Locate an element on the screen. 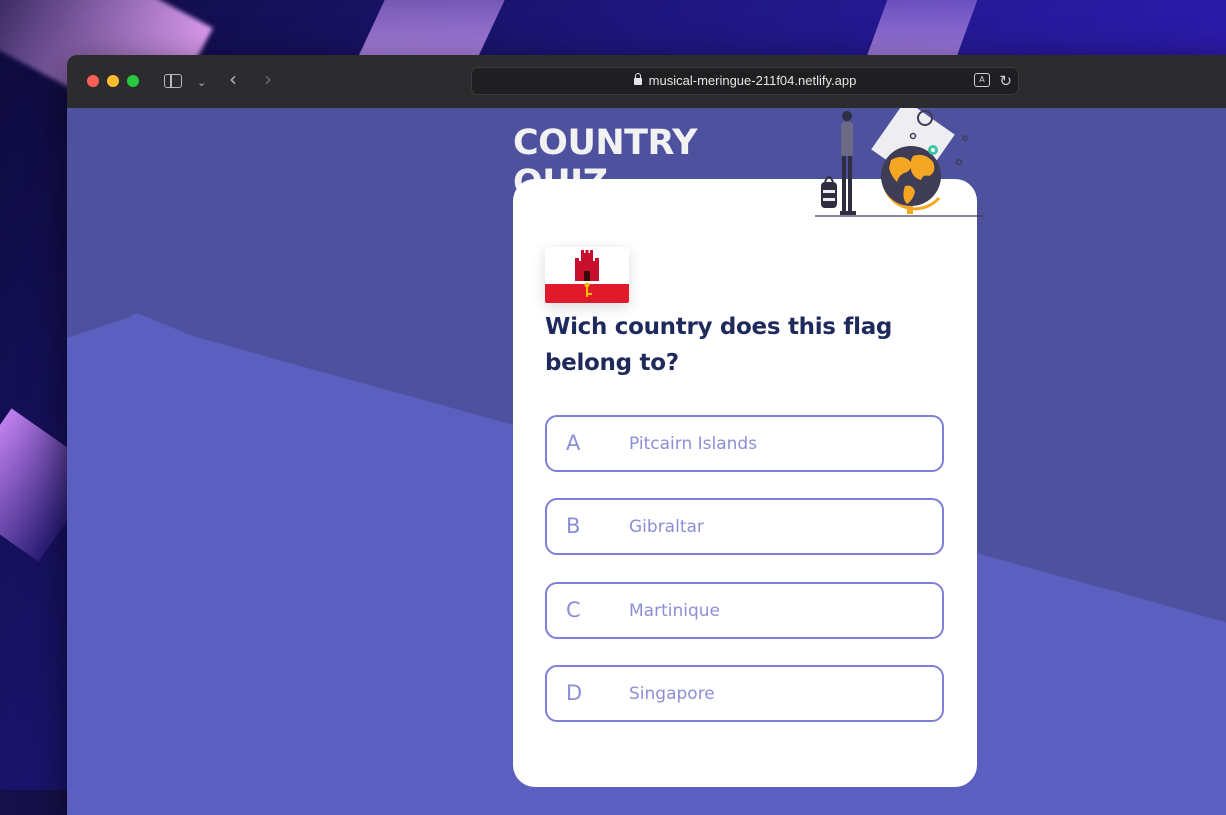 The image size is (1226, 815). sidebar-toggle-icon is located at coordinates (173, 81).